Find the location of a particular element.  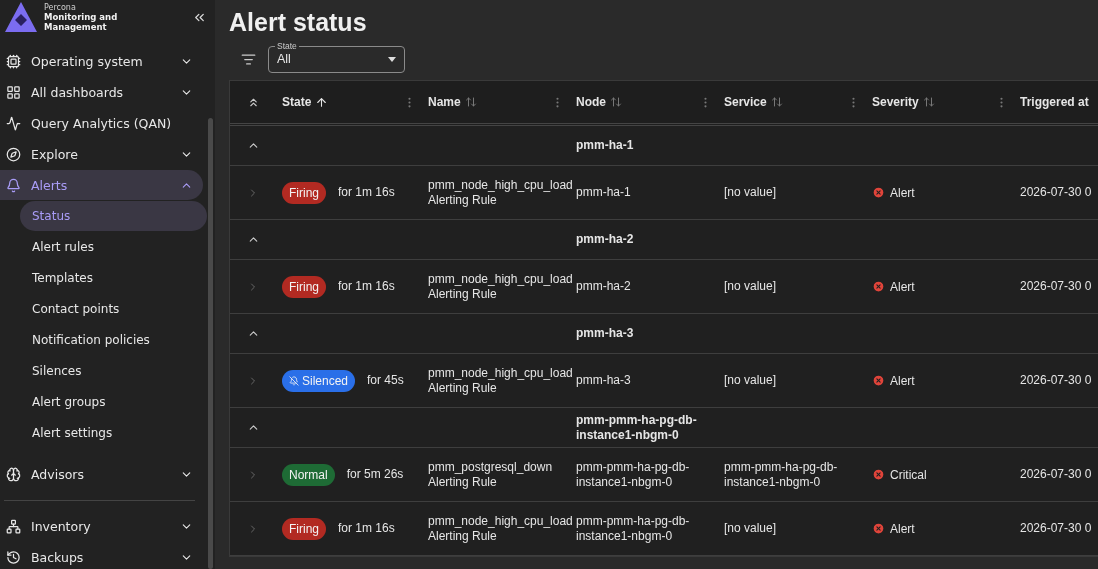

node-cell-text: pmm-ha-3 is located at coordinates (603, 380).